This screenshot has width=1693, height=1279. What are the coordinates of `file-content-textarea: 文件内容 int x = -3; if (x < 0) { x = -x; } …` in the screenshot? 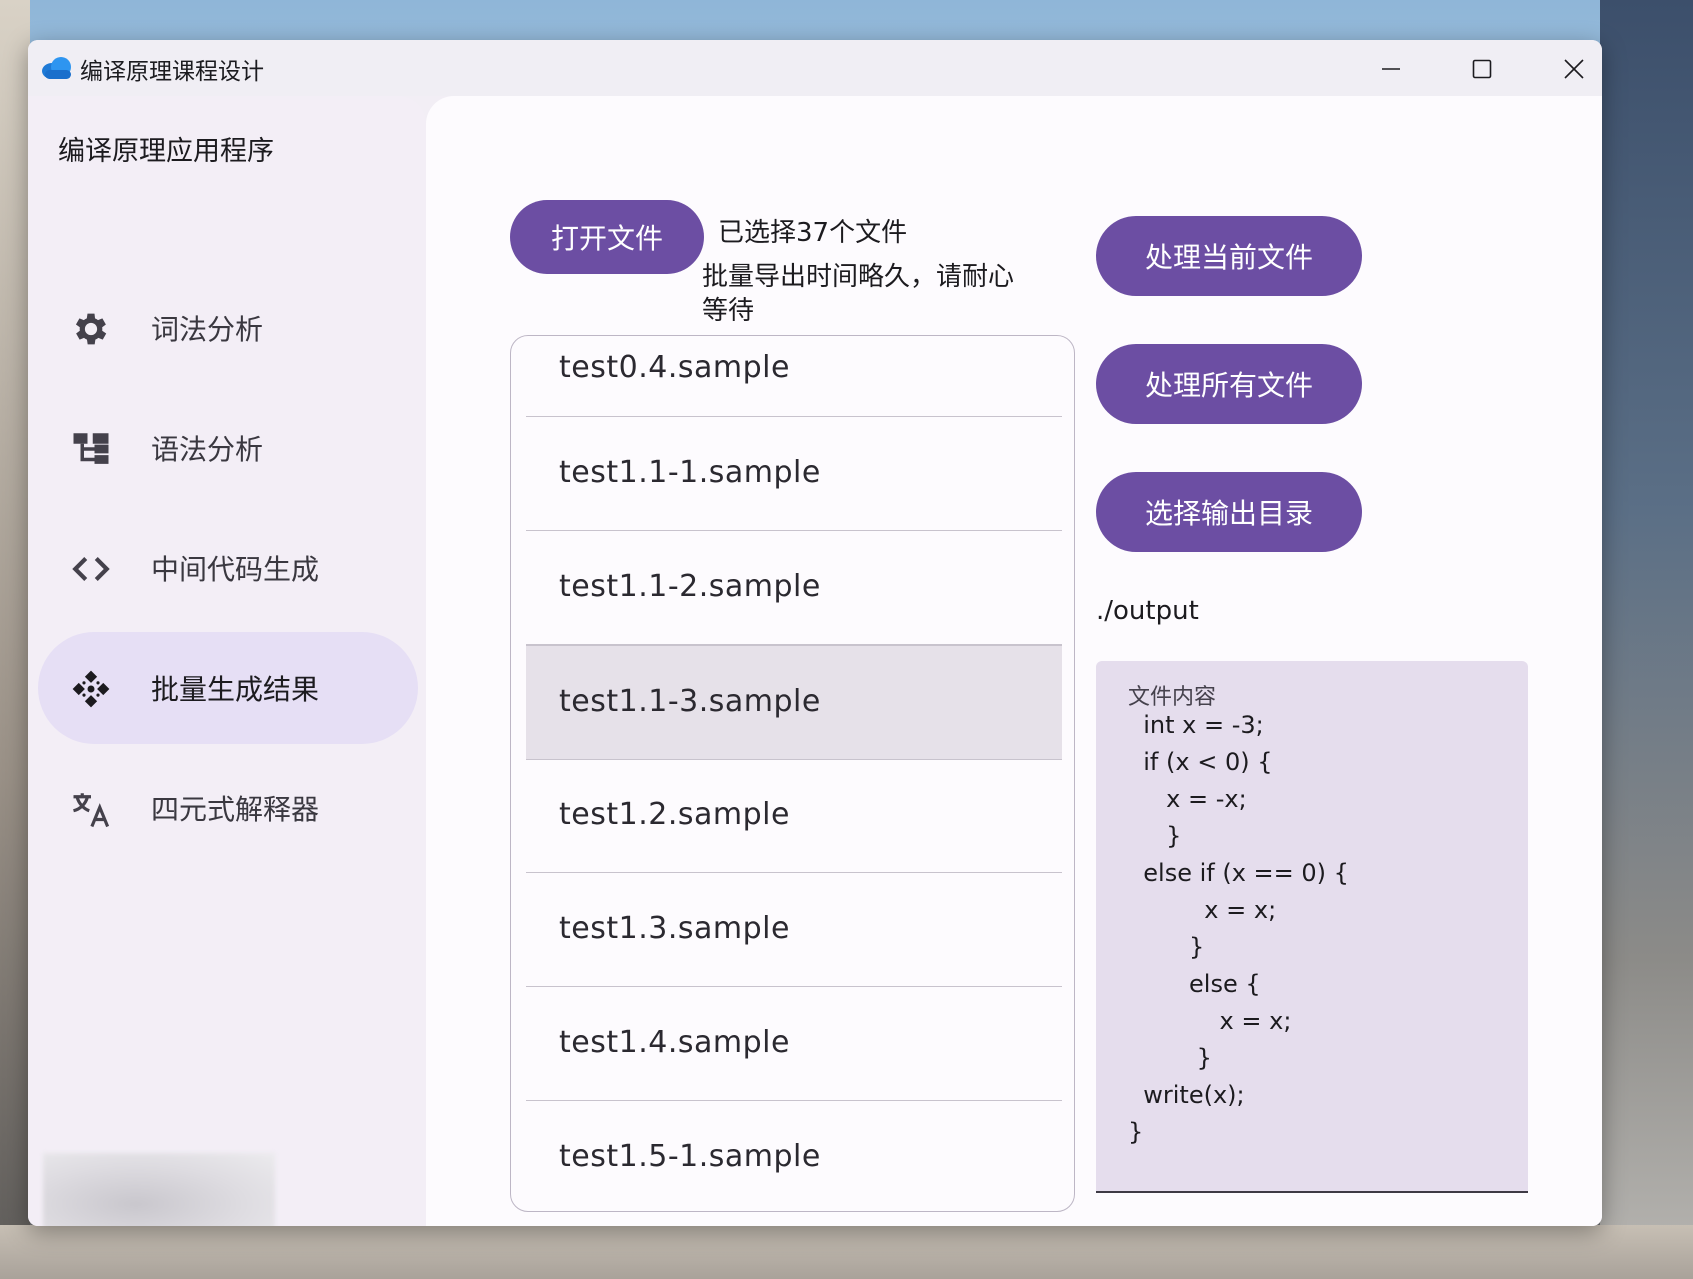 It's located at (1312, 927).